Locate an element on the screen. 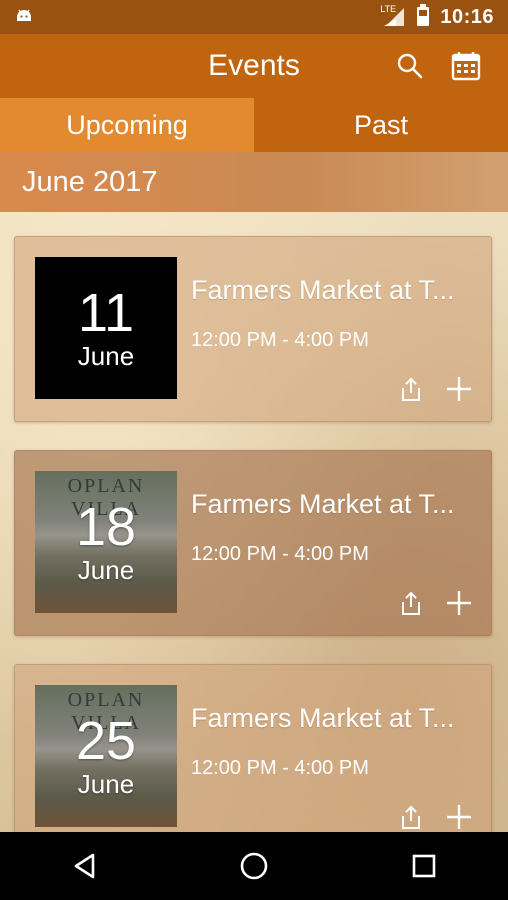 The width and height of the screenshot is (508, 900). event-date-box: 11 June is located at coordinates (106, 328).